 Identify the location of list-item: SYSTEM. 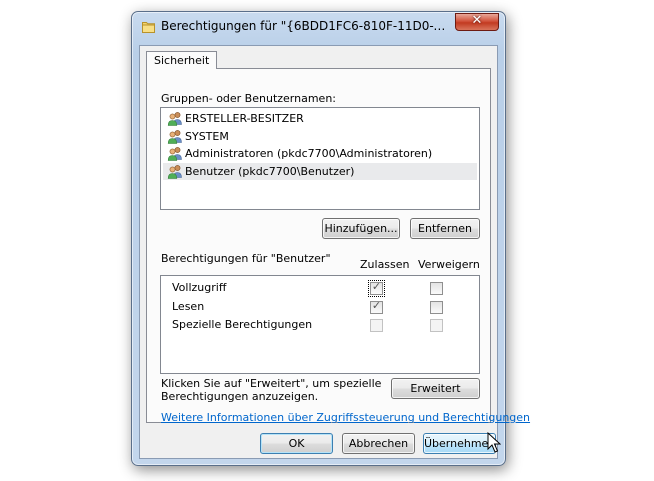
(320, 136).